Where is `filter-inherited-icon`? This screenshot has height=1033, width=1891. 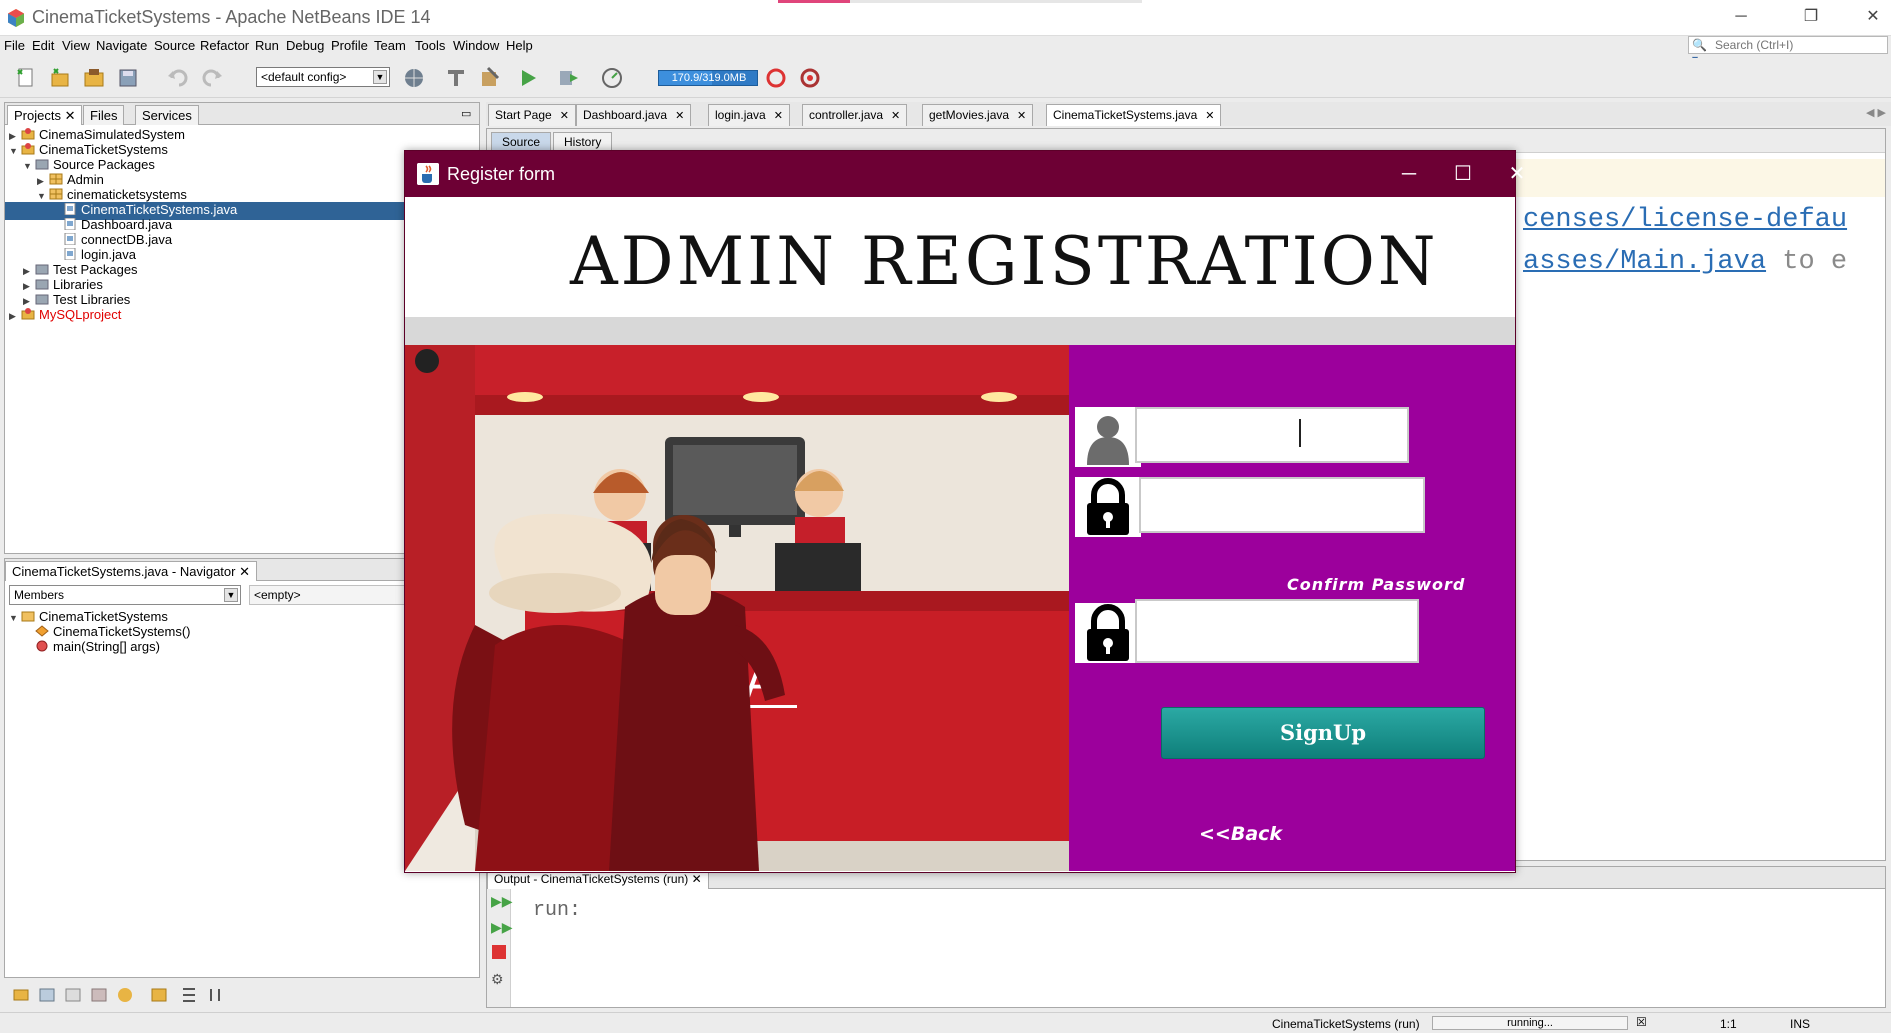 filter-inherited-icon is located at coordinates (99, 995).